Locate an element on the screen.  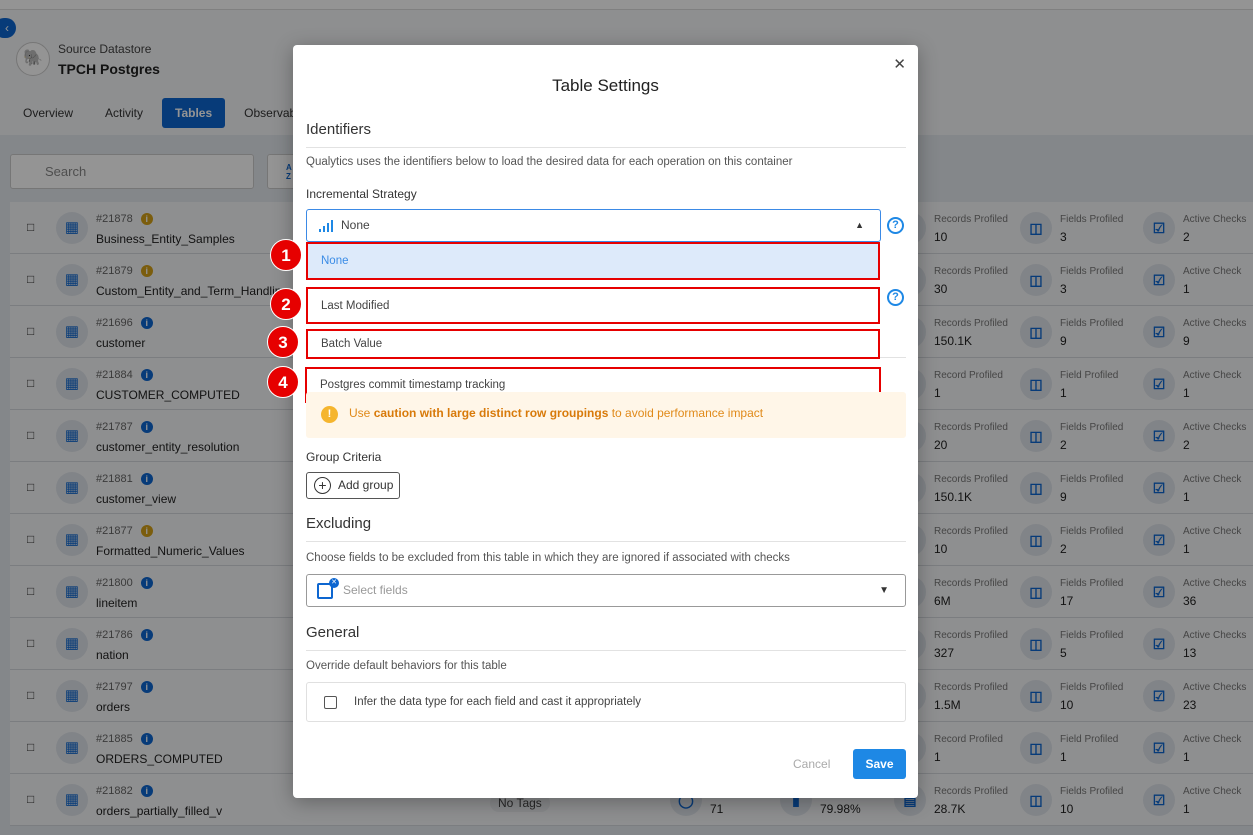
annotation-badge: 4 is located at coordinates (283, 382).